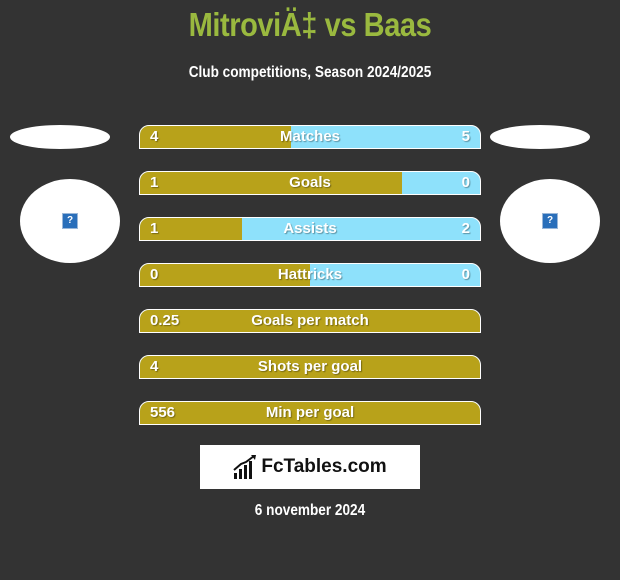  I want to click on right-team-logo: ?, so click(550, 221).